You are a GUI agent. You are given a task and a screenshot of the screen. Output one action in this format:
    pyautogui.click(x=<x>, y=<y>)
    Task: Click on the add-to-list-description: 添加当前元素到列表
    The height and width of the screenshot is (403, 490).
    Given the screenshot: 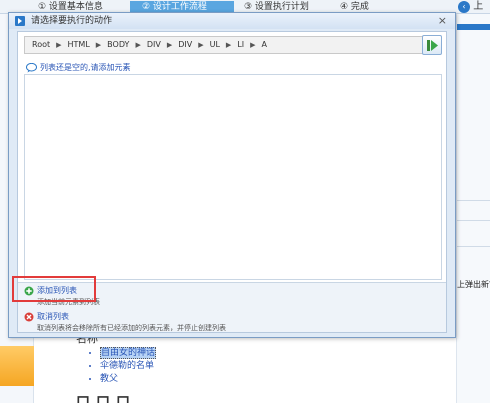 What is the action you would take?
    pyautogui.click(x=68, y=302)
    